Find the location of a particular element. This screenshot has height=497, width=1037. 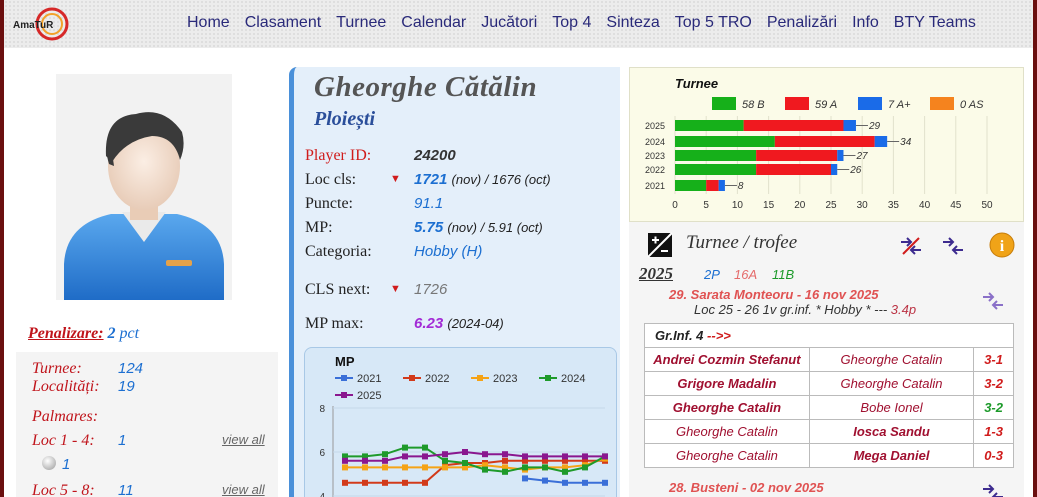

turnee-y-label: 2025 is located at coordinates (655, 126).